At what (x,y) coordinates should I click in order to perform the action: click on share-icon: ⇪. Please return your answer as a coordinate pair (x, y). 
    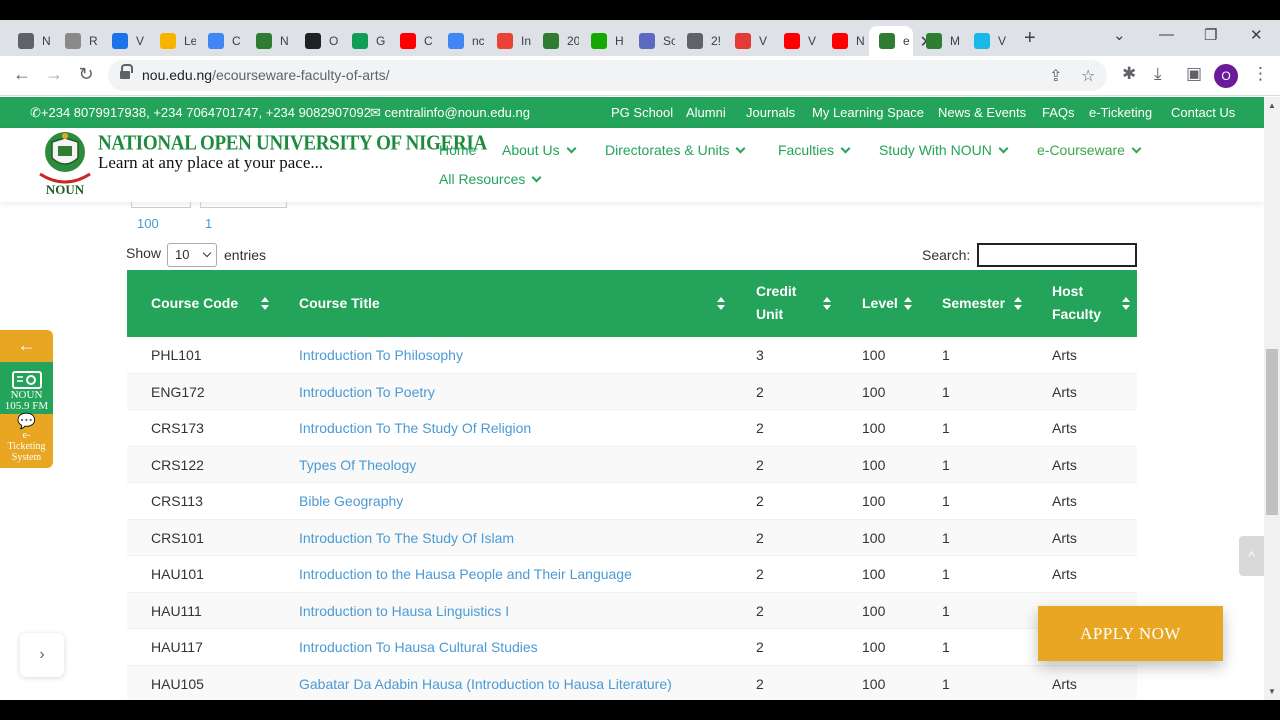
    Looking at the image, I should click on (1055, 76).